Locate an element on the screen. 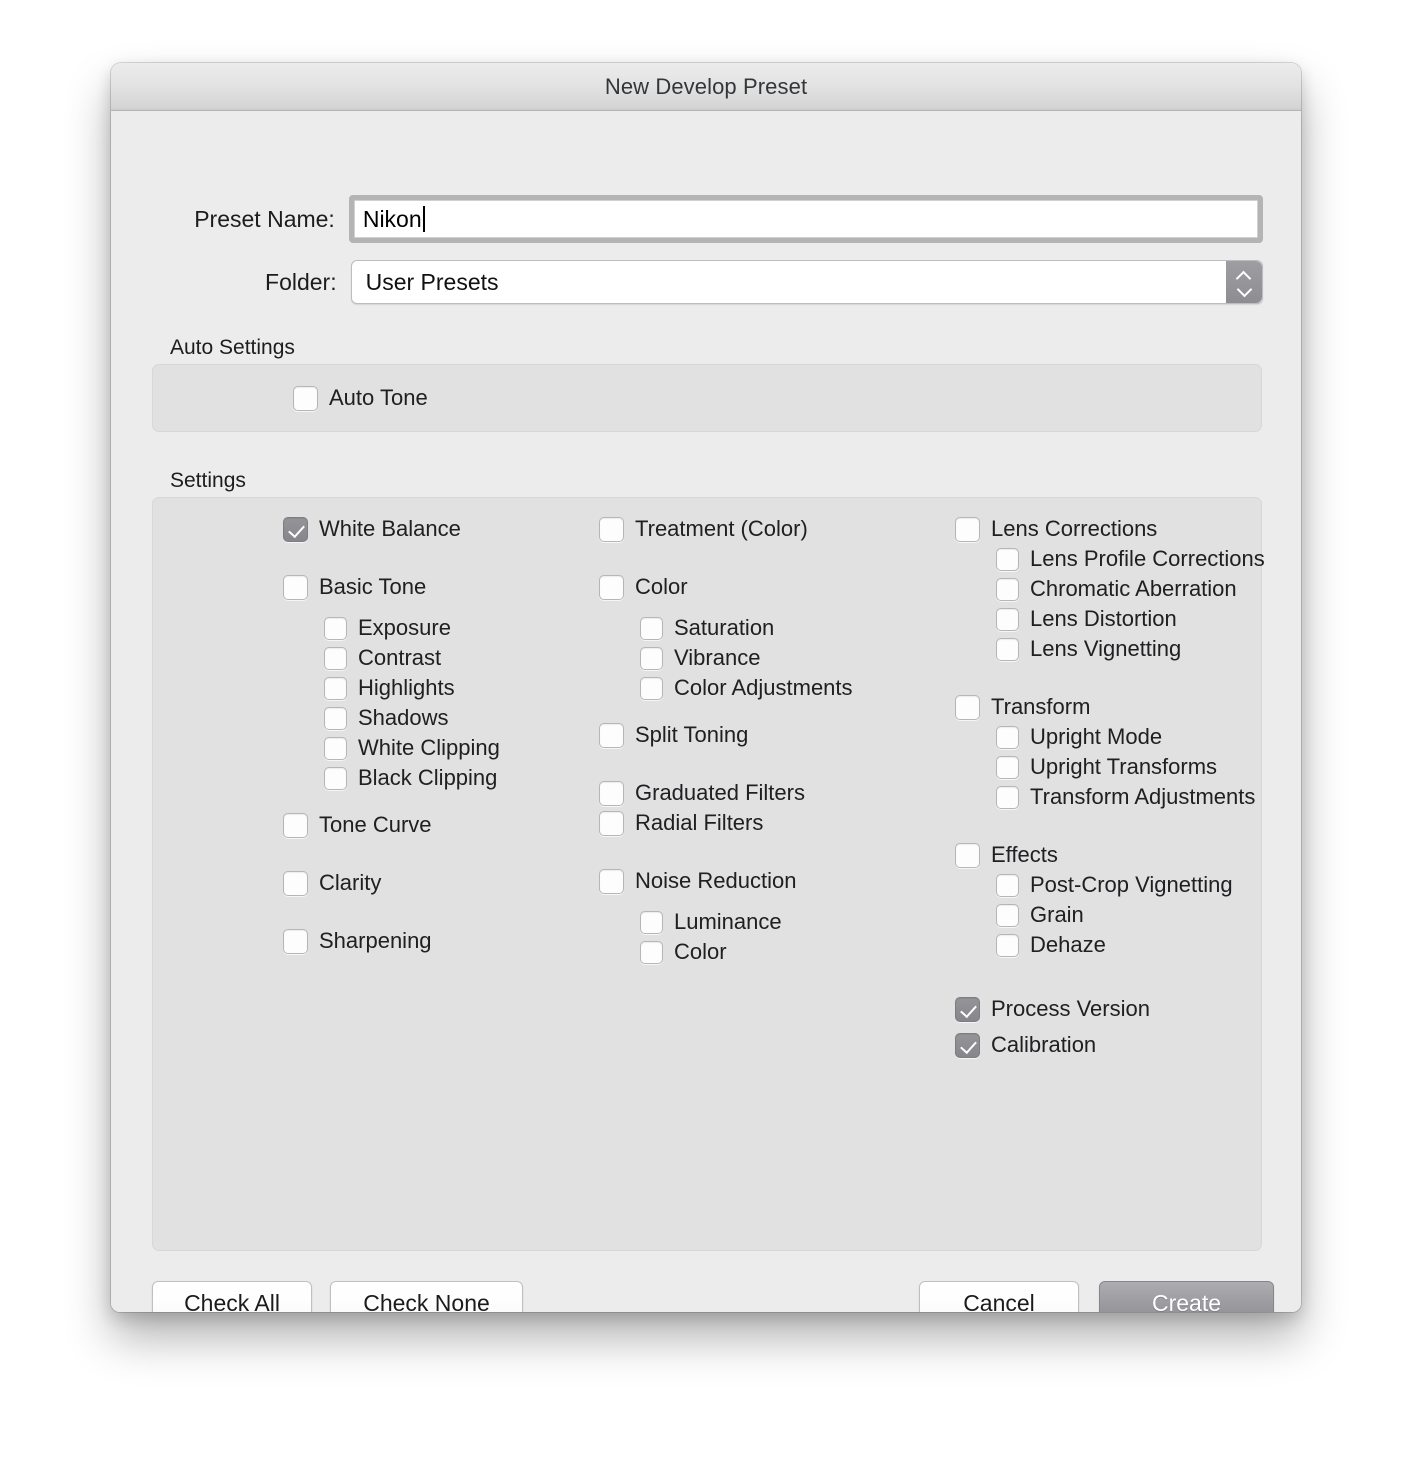 The image size is (1412, 1472). checkbox-row-auto-tone: Auto Tone is located at coordinates (360, 398).